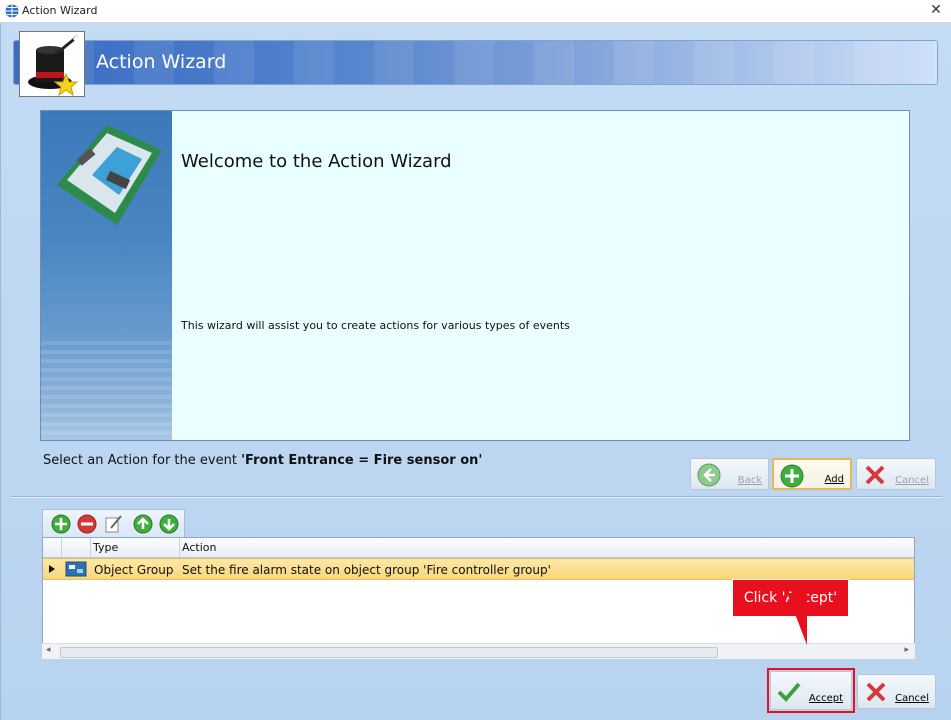  Describe the element at coordinates (161, 62) in the screenshot. I see `banner-title: Action Wizard` at that location.